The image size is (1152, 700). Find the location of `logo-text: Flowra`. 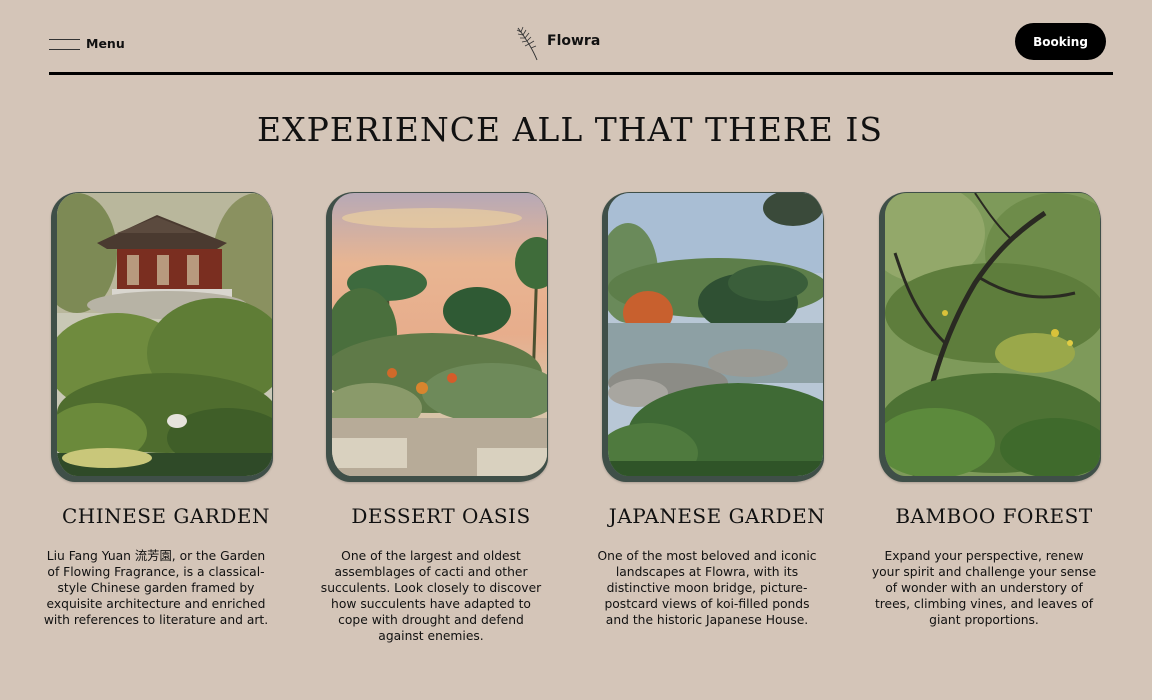

logo-text: Flowra is located at coordinates (574, 41).